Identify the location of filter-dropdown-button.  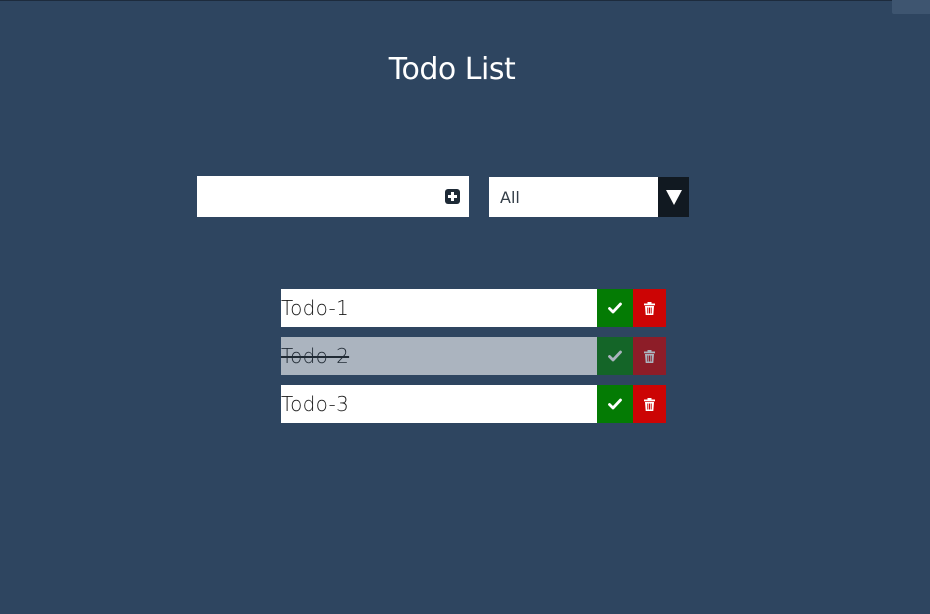
(673, 197).